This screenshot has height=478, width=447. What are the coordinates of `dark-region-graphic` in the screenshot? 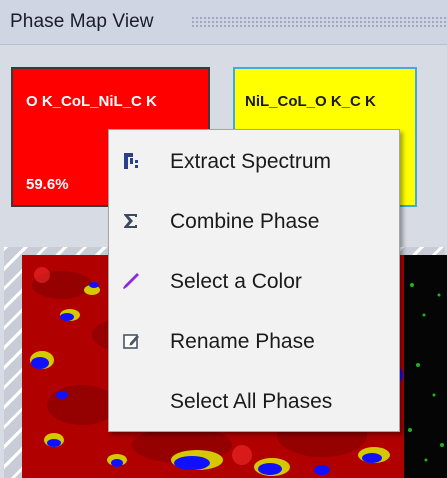 It's located at (425, 366).